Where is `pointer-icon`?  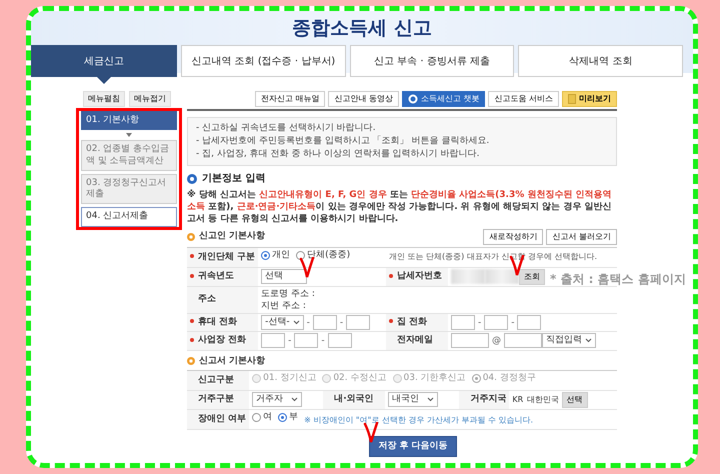
pointer-icon is located at coordinates (104, 80).